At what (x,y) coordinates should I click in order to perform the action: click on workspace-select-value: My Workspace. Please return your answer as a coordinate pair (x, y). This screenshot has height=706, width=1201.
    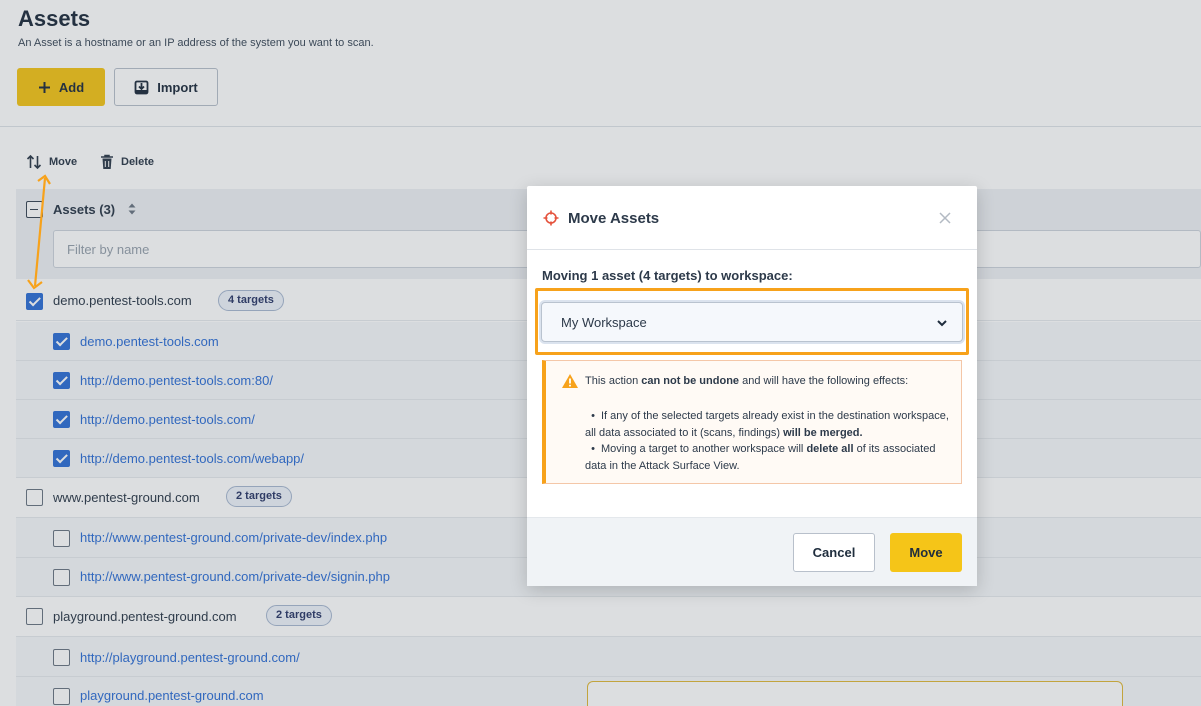
    Looking at the image, I should click on (604, 322).